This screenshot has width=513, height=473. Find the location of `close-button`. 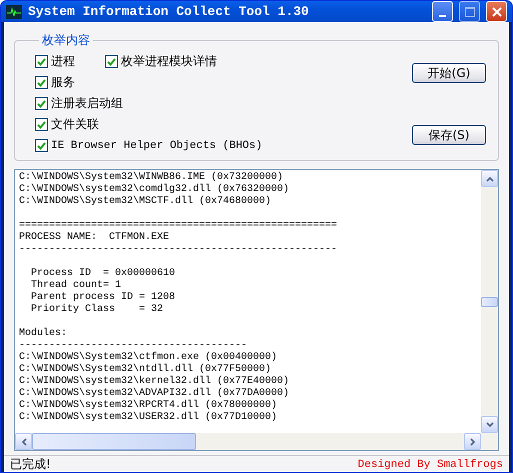

close-button is located at coordinates (496, 11).